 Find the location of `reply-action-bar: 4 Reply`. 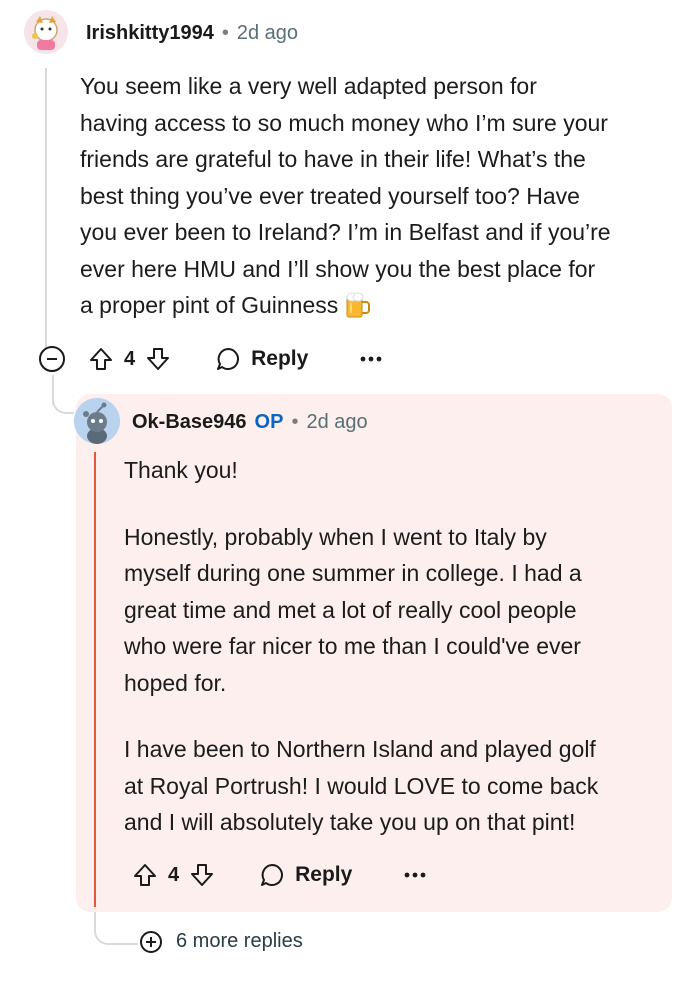

reply-action-bar: 4 Reply is located at coordinates (279, 875).